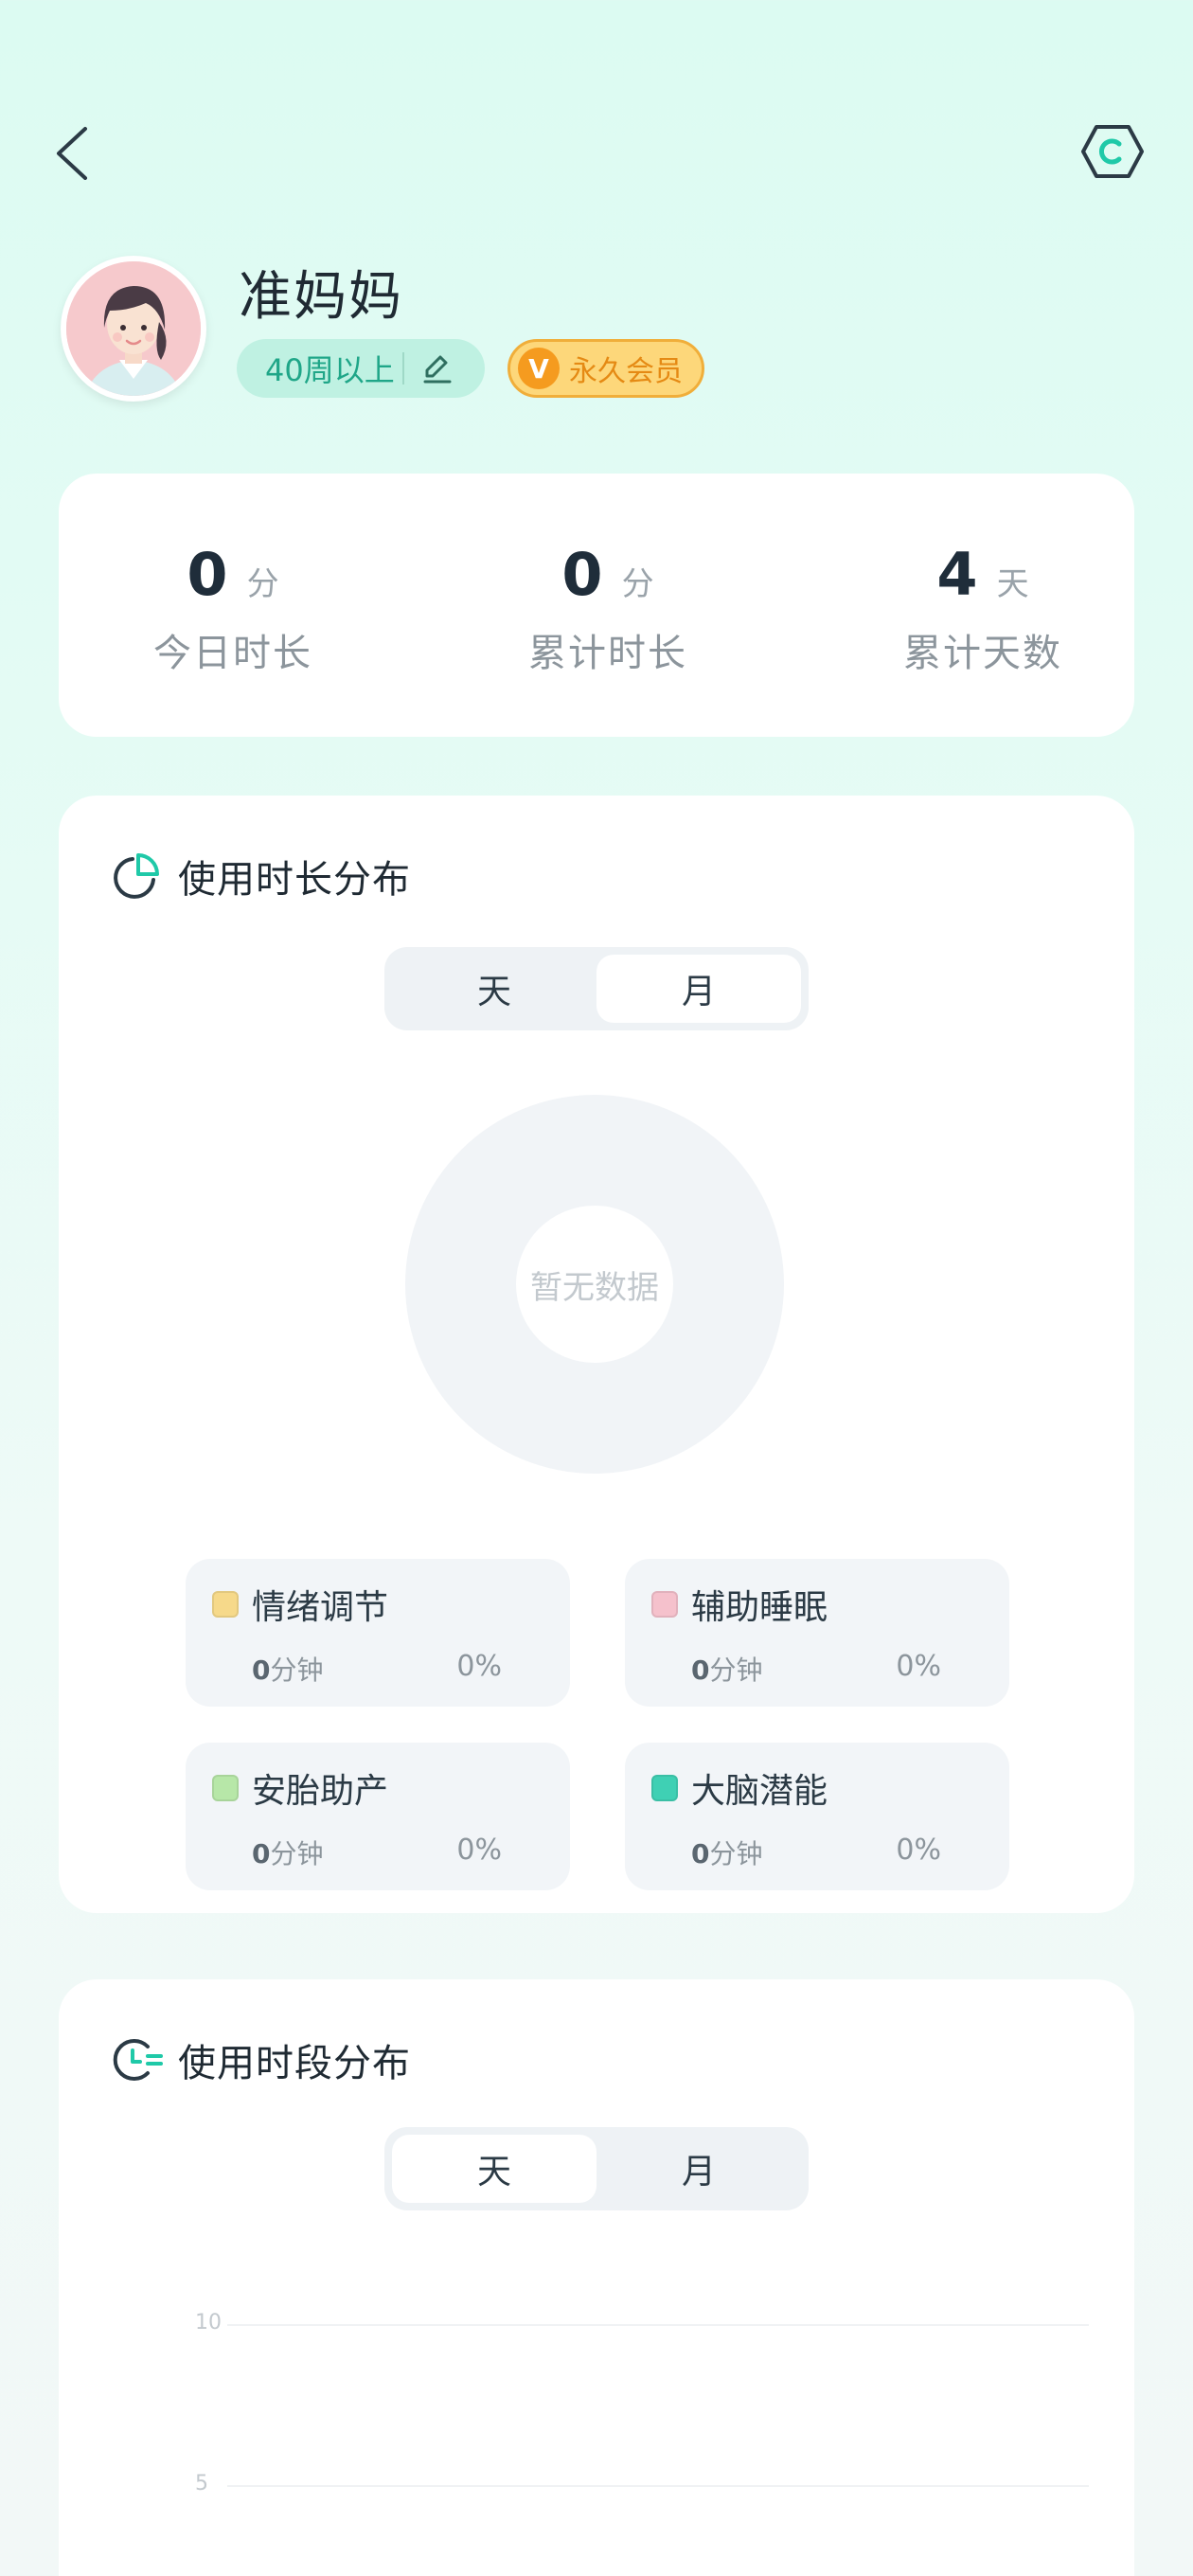  What do you see at coordinates (817, 1633) in the screenshot?
I see `legend-item: 辅助睡眠 0分钟 0%` at bounding box center [817, 1633].